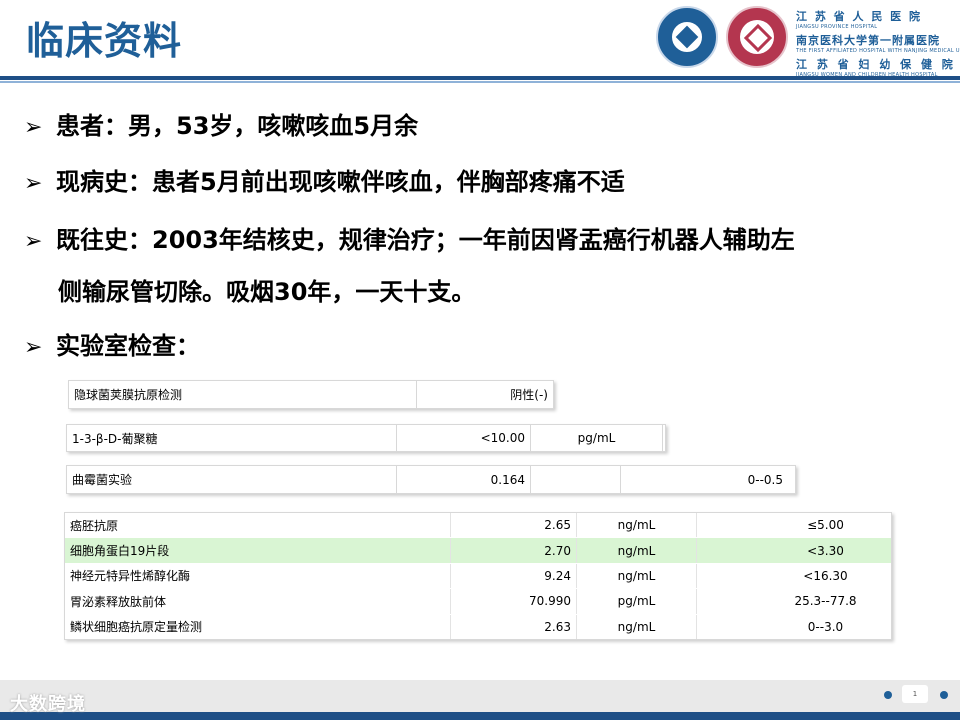 The height and width of the screenshot is (720, 960). I want to click on bullet-present-illness: ➢ 现病史：患者5月前出现咳嗽伴咳血，伴胸部疼痛不适, so click(324, 179).